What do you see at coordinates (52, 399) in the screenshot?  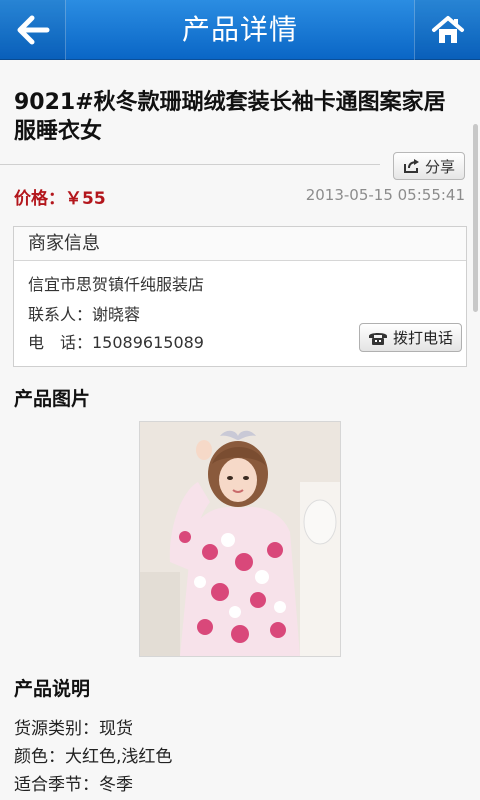 I see `product-images-heading: 产品图片` at bounding box center [52, 399].